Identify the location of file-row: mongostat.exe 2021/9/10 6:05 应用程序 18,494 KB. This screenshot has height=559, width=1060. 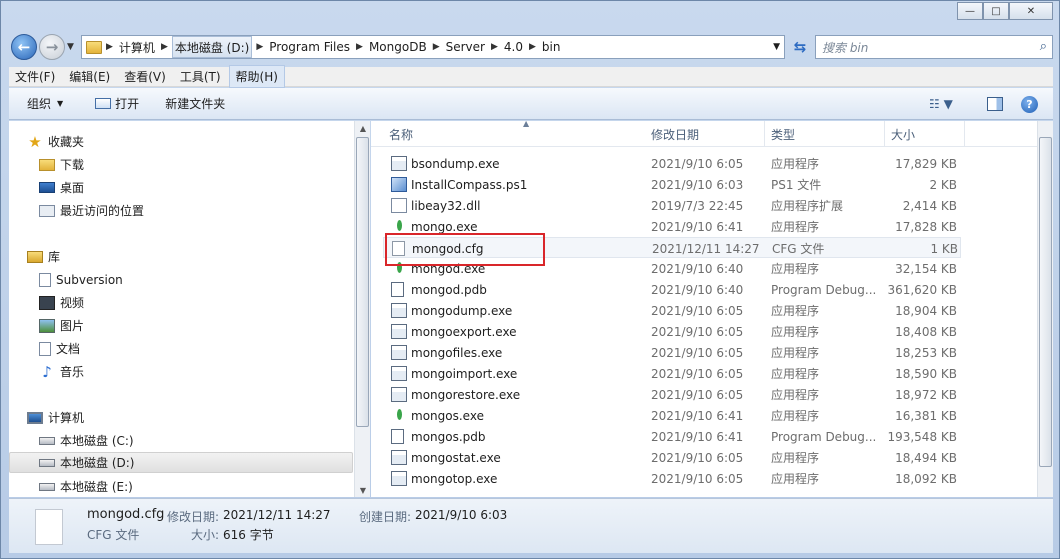
(672, 457).